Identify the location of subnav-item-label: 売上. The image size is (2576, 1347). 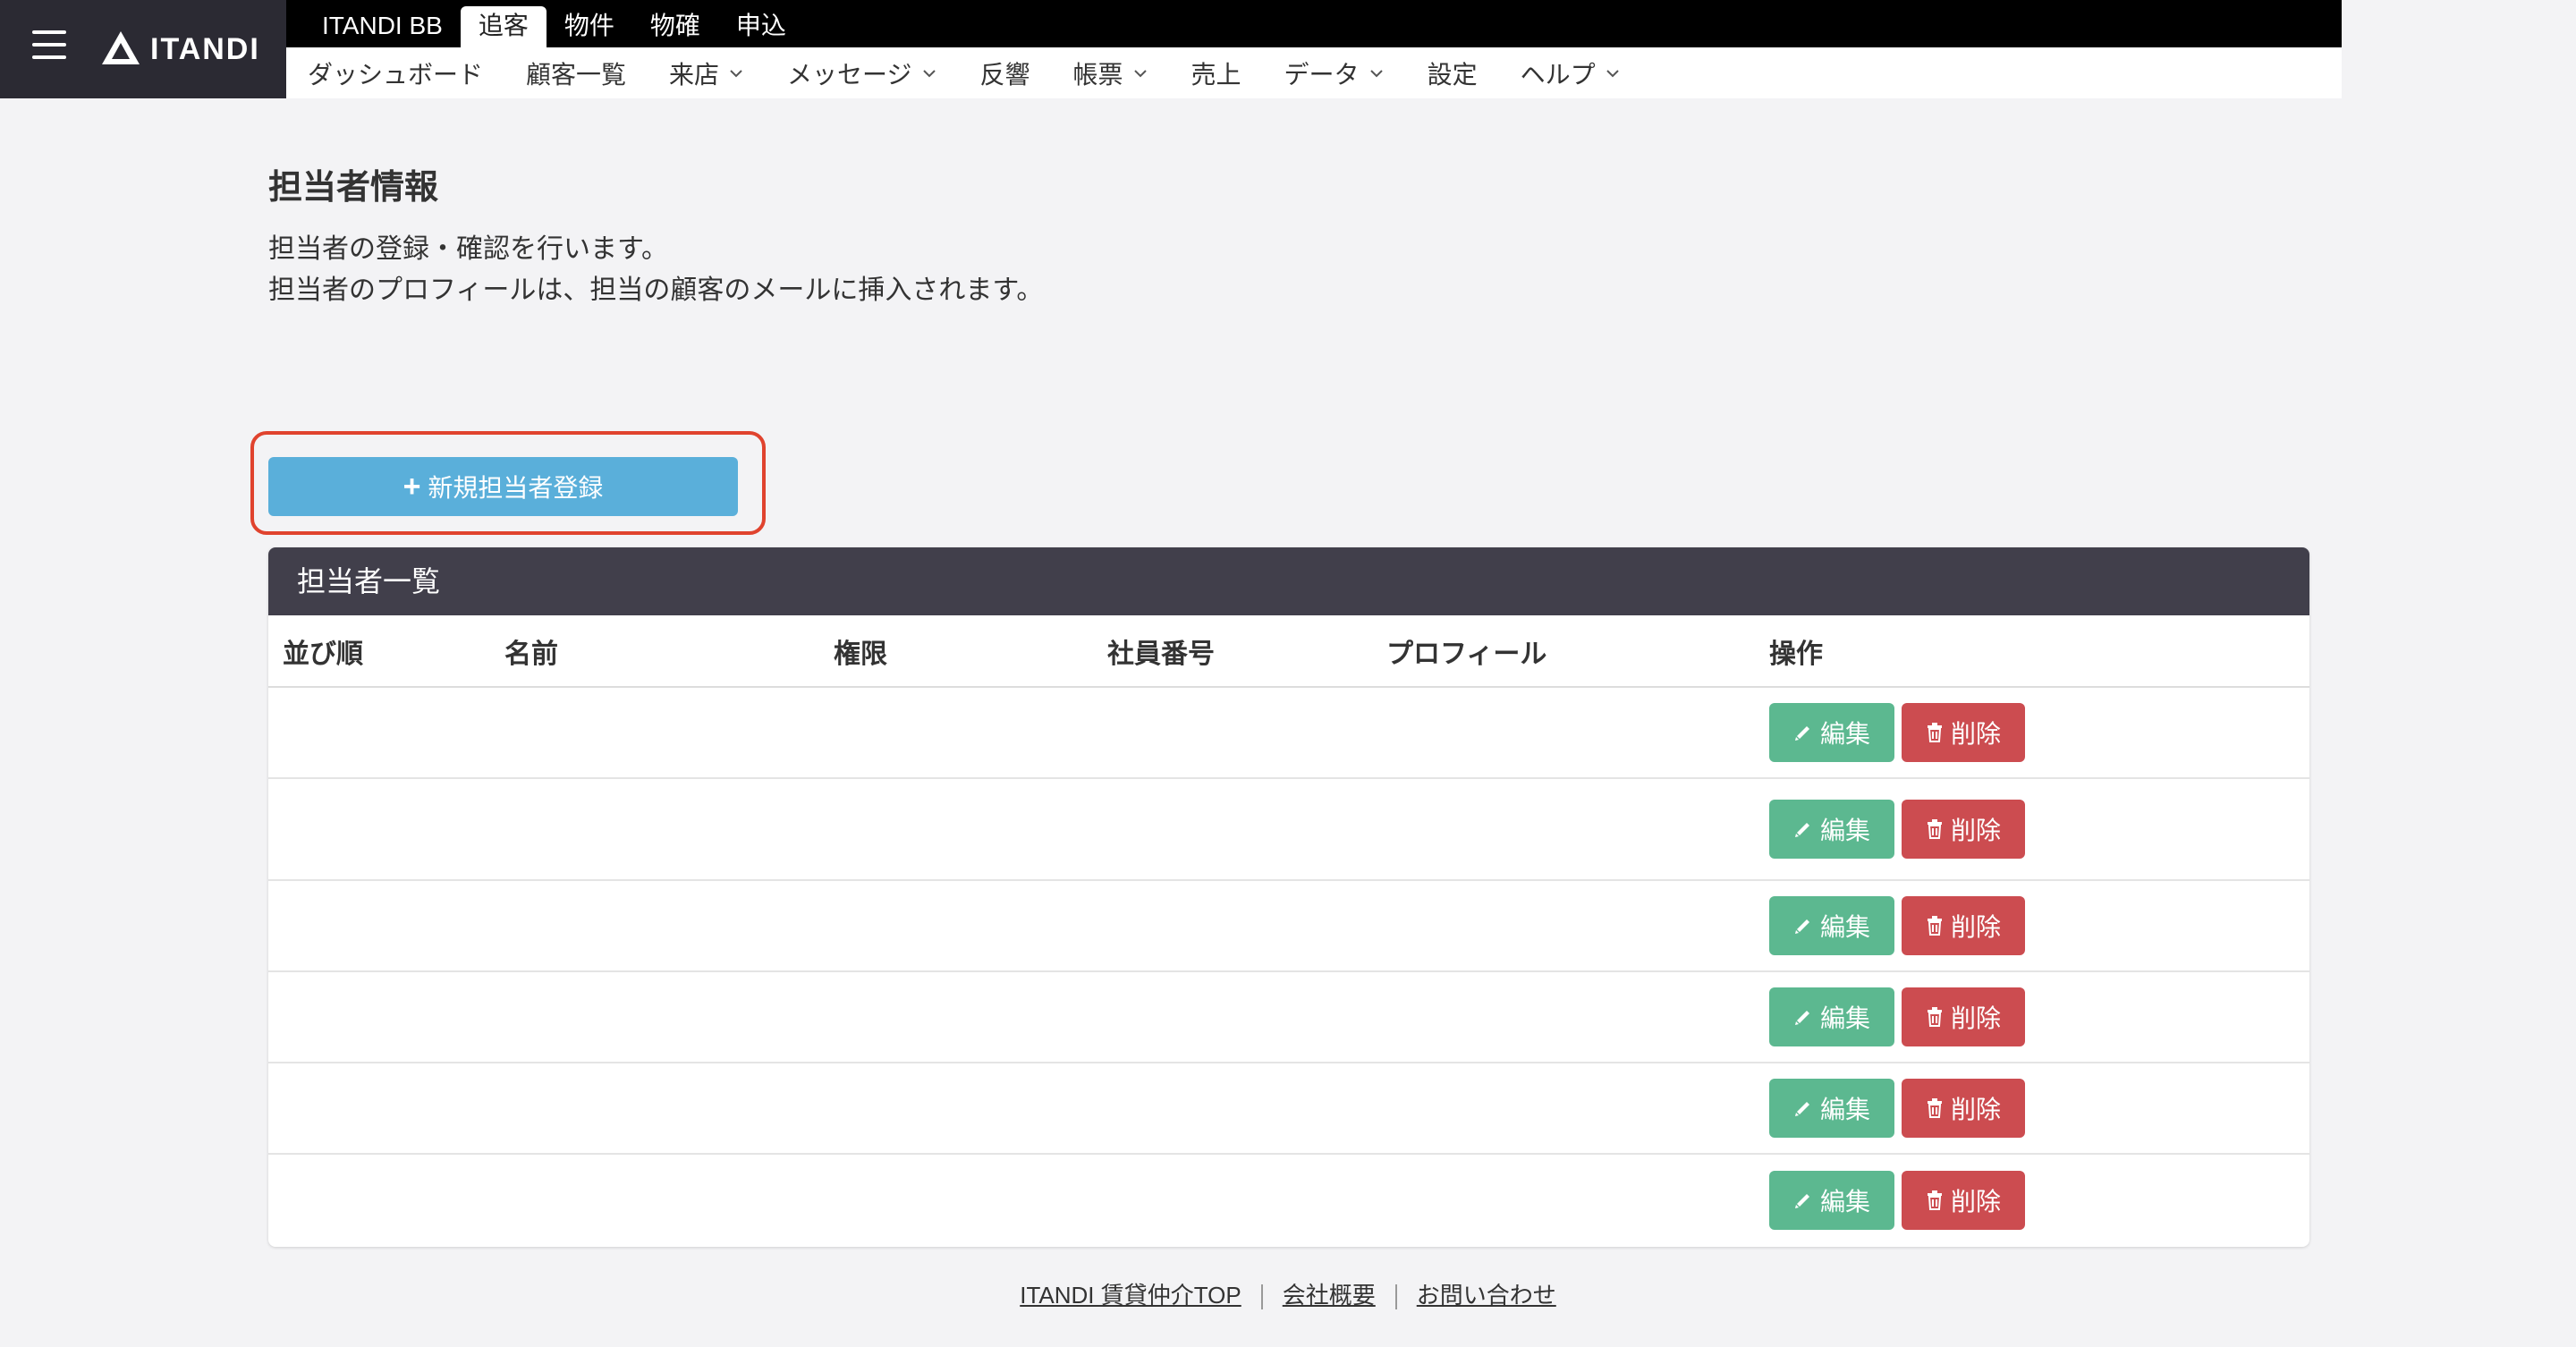
(1216, 74).